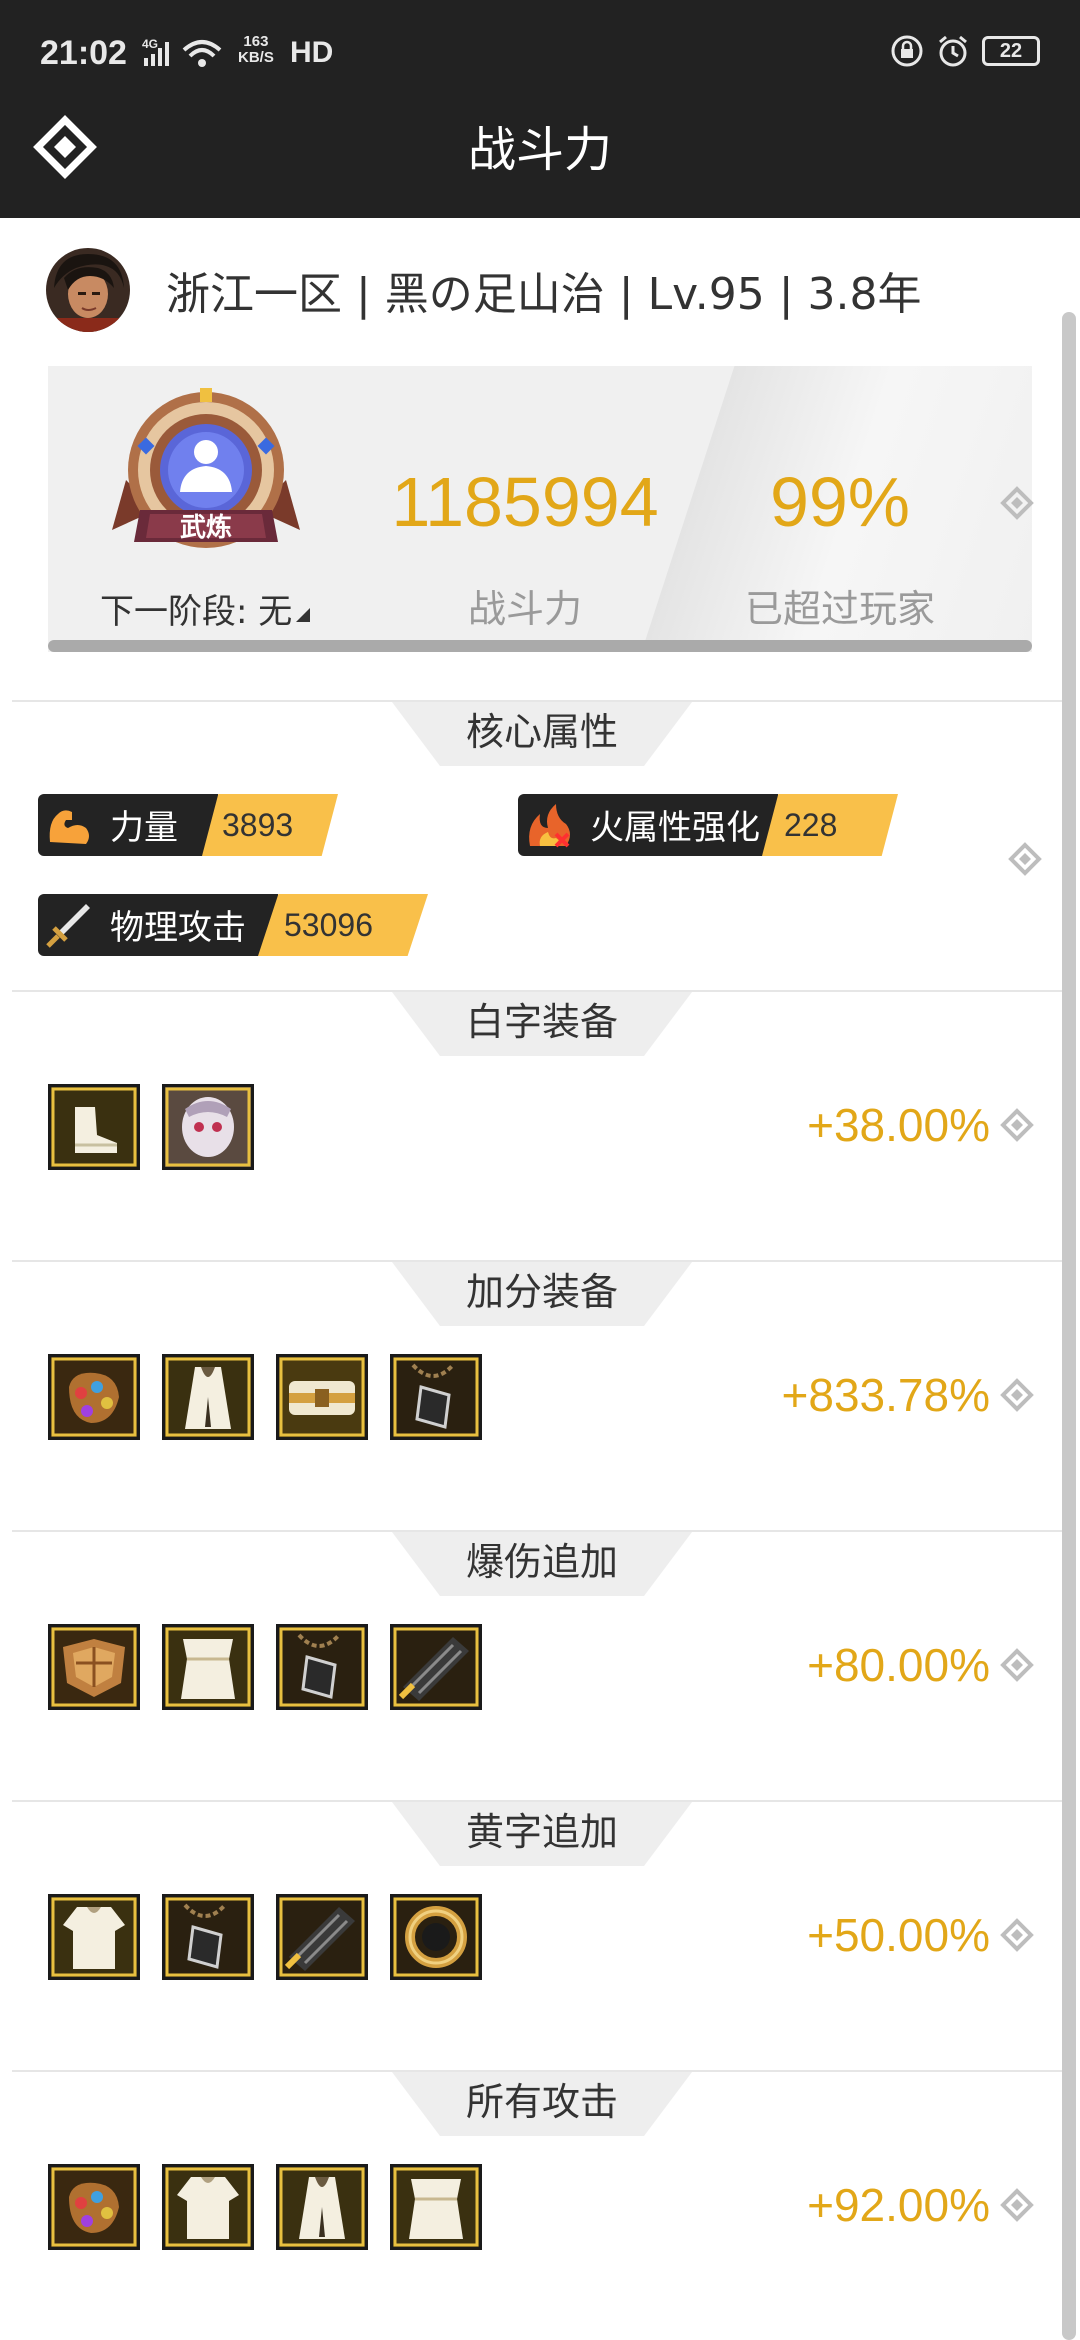 This screenshot has height=2340, width=1080. Describe the element at coordinates (1011, 51) in the screenshot. I see `battery-icon: 22` at that location.